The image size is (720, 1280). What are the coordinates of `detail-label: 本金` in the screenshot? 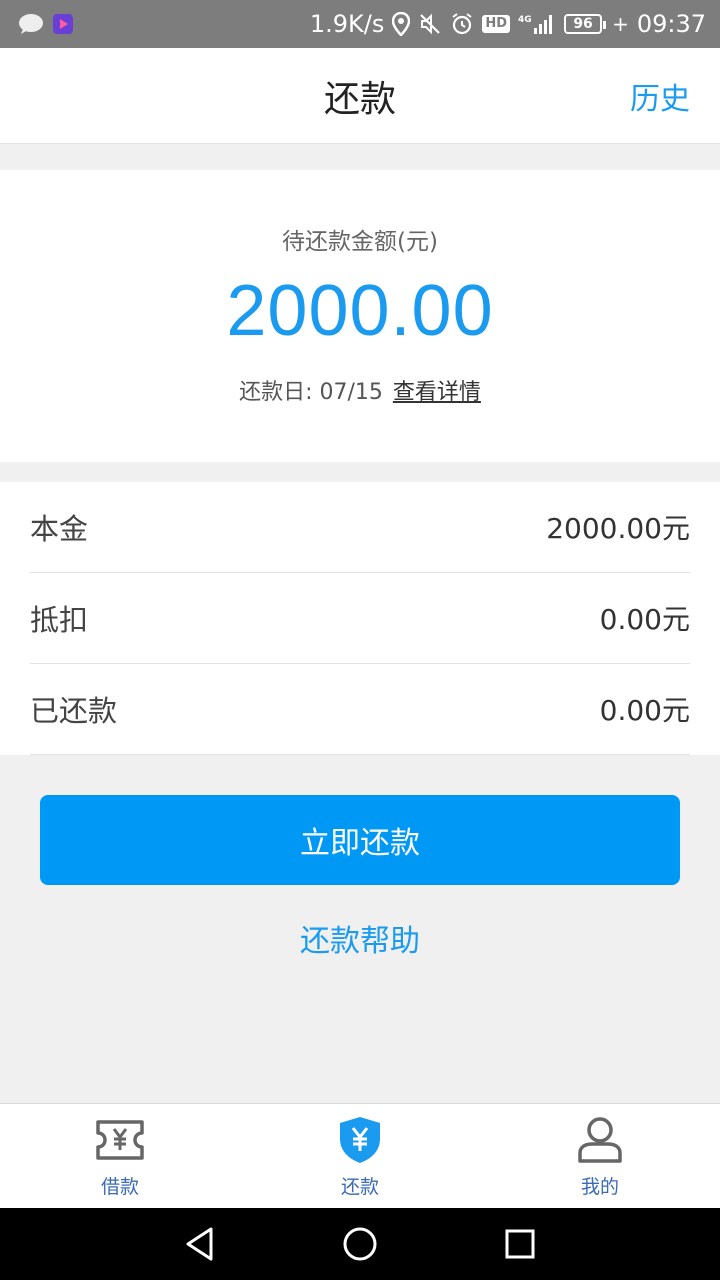 It's located at (59, 529).